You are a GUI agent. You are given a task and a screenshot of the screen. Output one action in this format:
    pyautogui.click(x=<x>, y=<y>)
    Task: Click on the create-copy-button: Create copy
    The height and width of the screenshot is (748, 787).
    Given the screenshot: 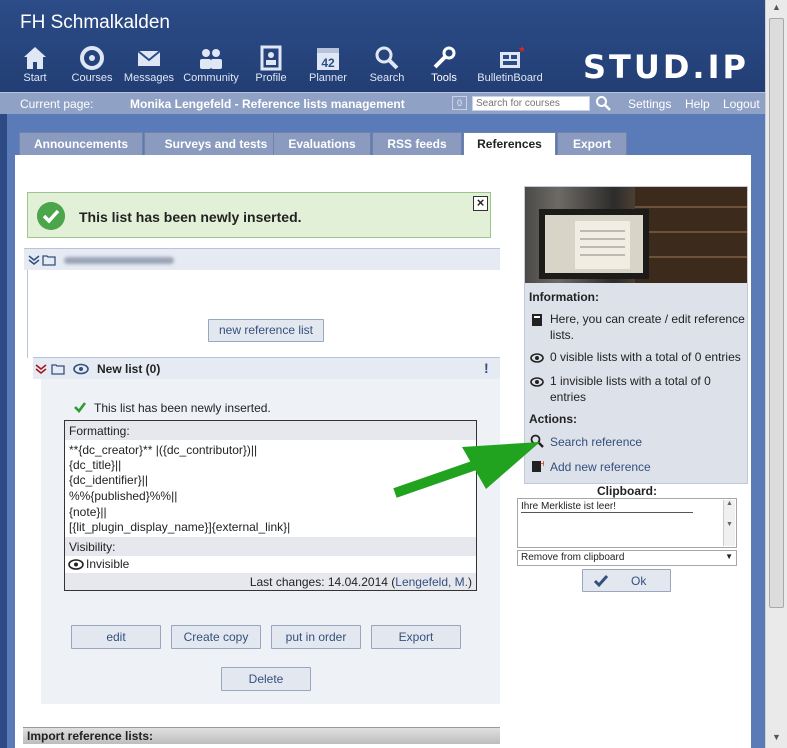 What is the action you would take?
    pyautogui.click(x=216, y=637)
    